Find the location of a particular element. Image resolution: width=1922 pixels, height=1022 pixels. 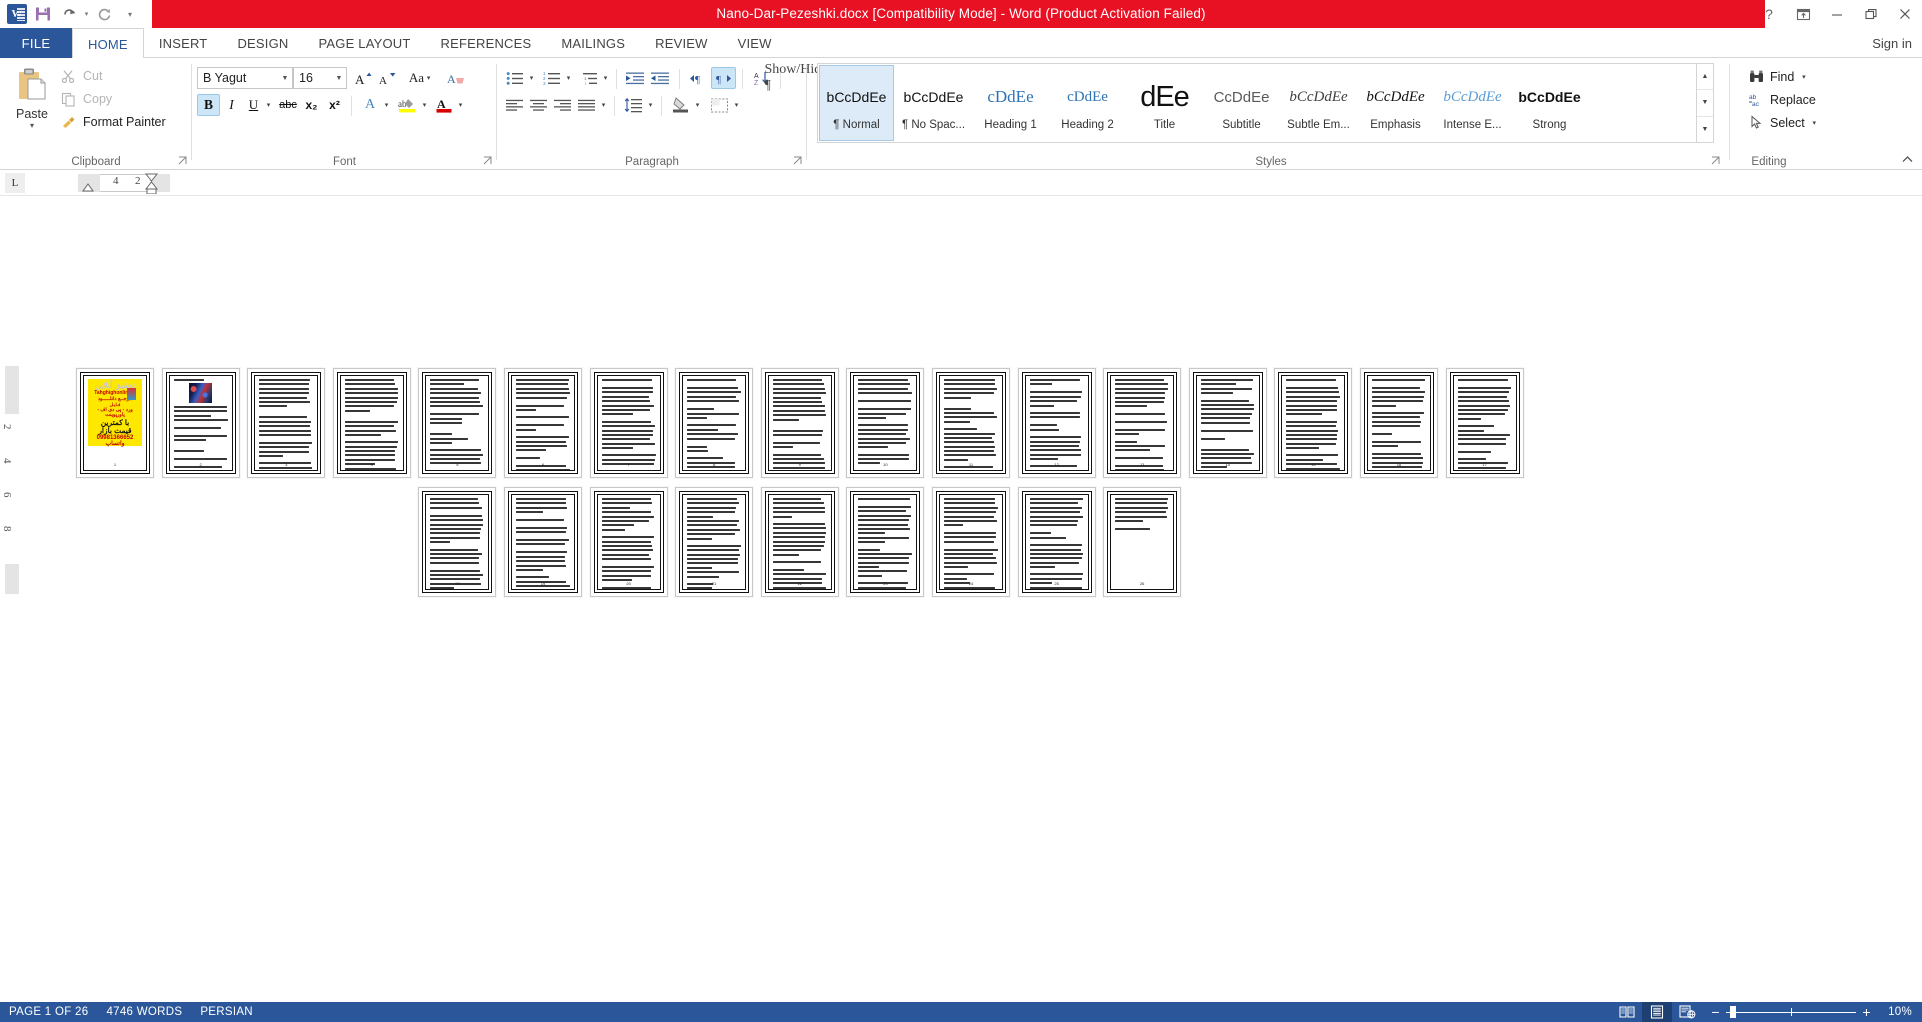

page-thumbnail: 8 is located at coordinates (714, 423).